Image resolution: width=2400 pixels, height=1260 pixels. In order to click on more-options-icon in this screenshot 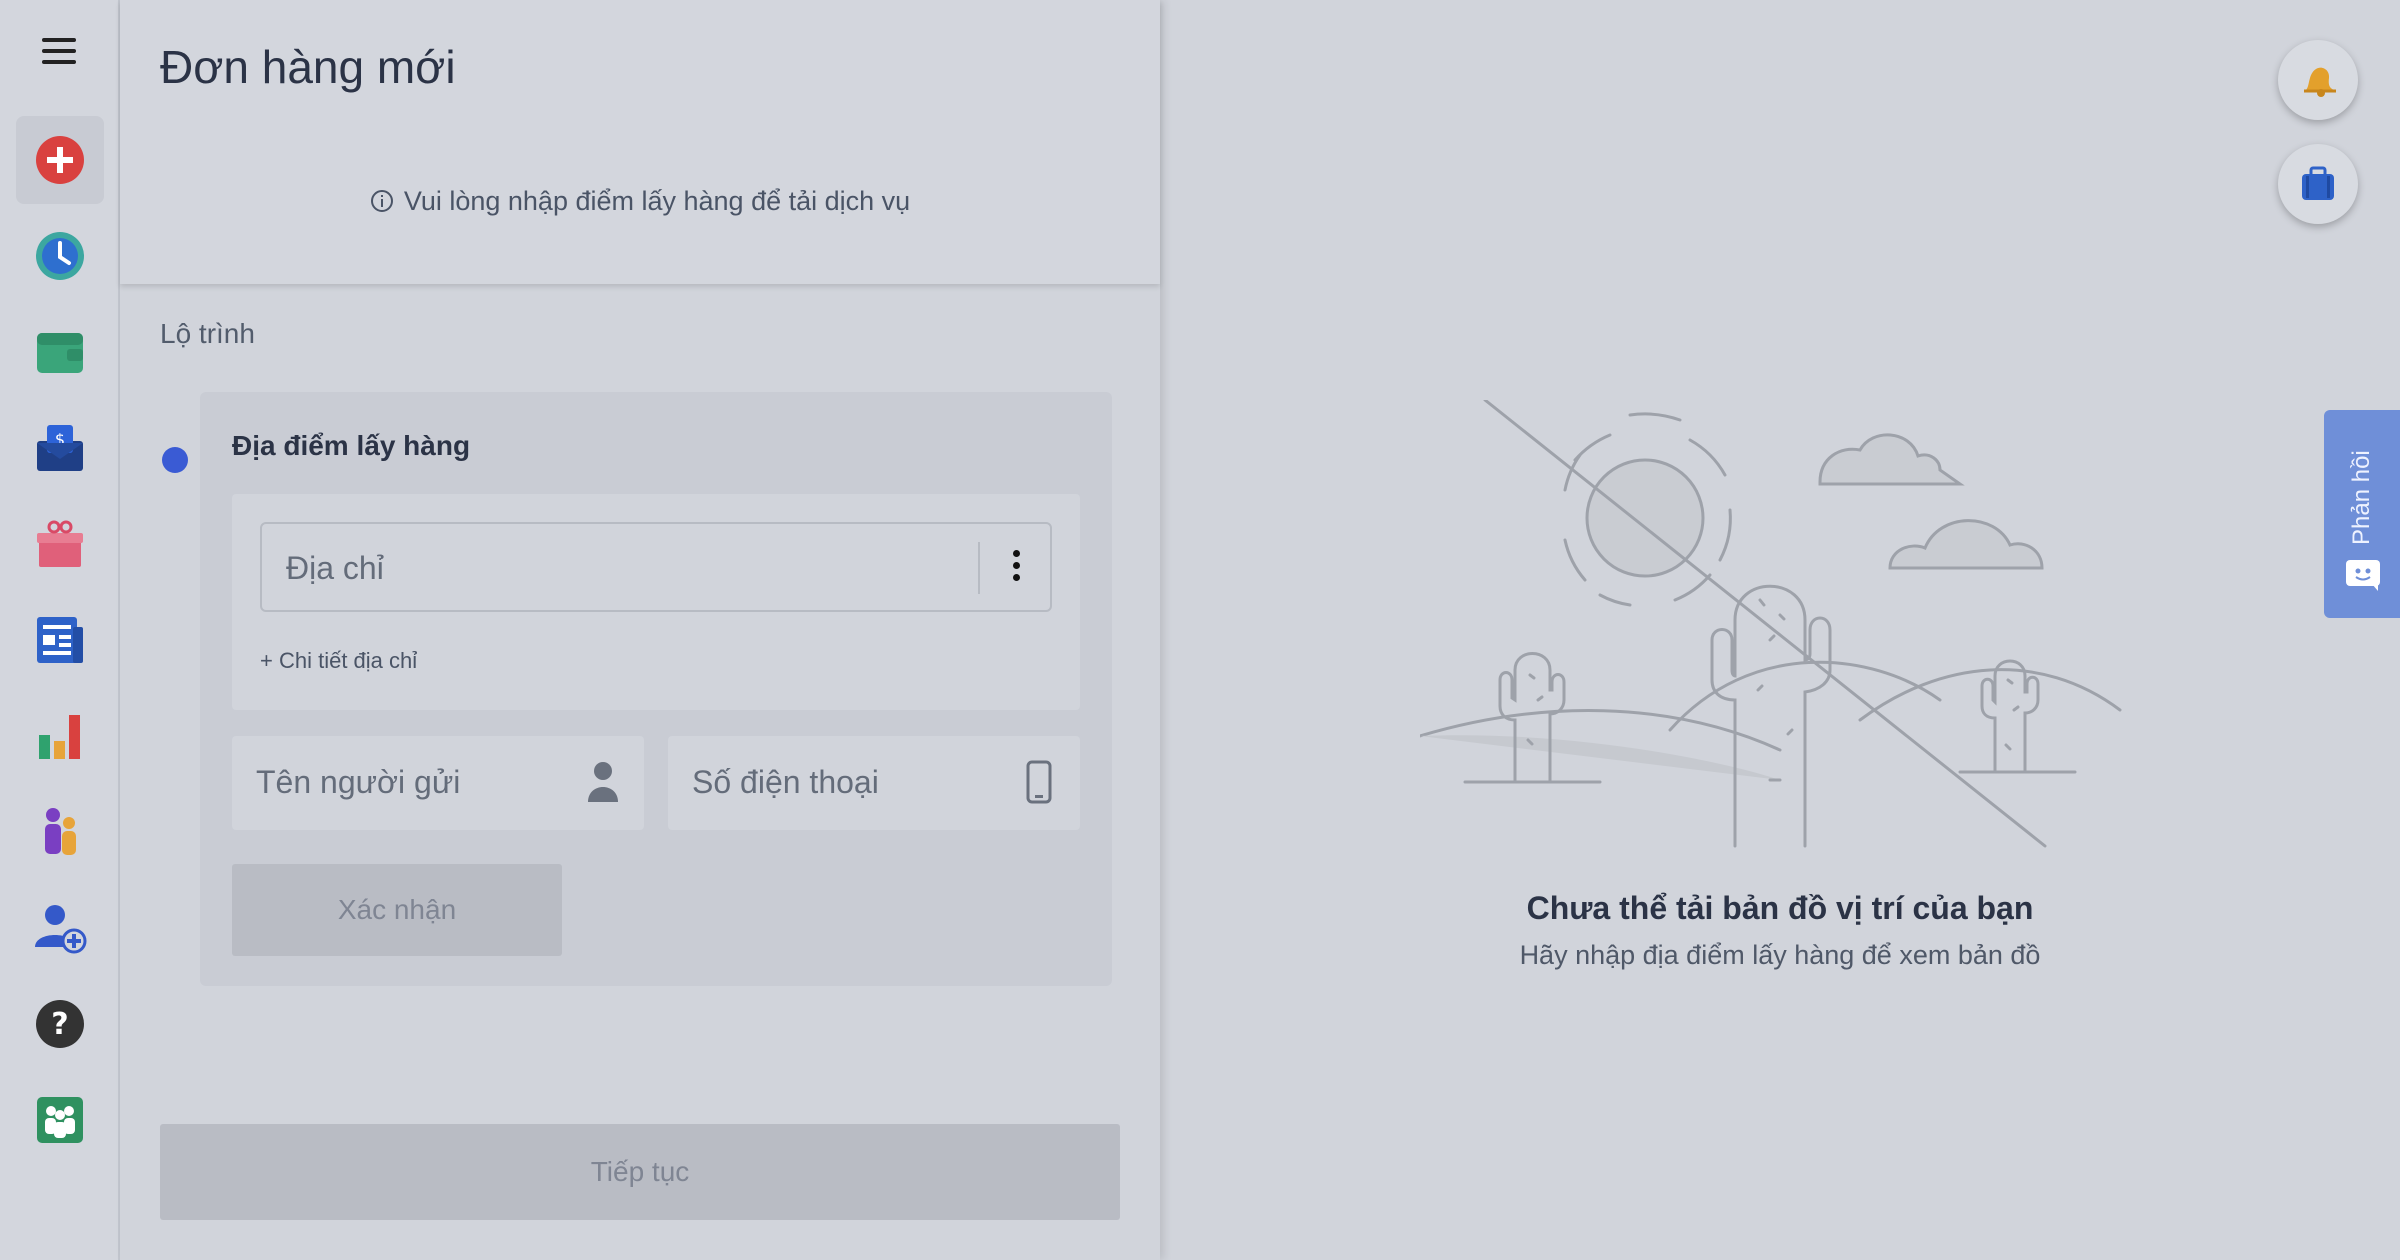, I will do `click(1016, 569)`.